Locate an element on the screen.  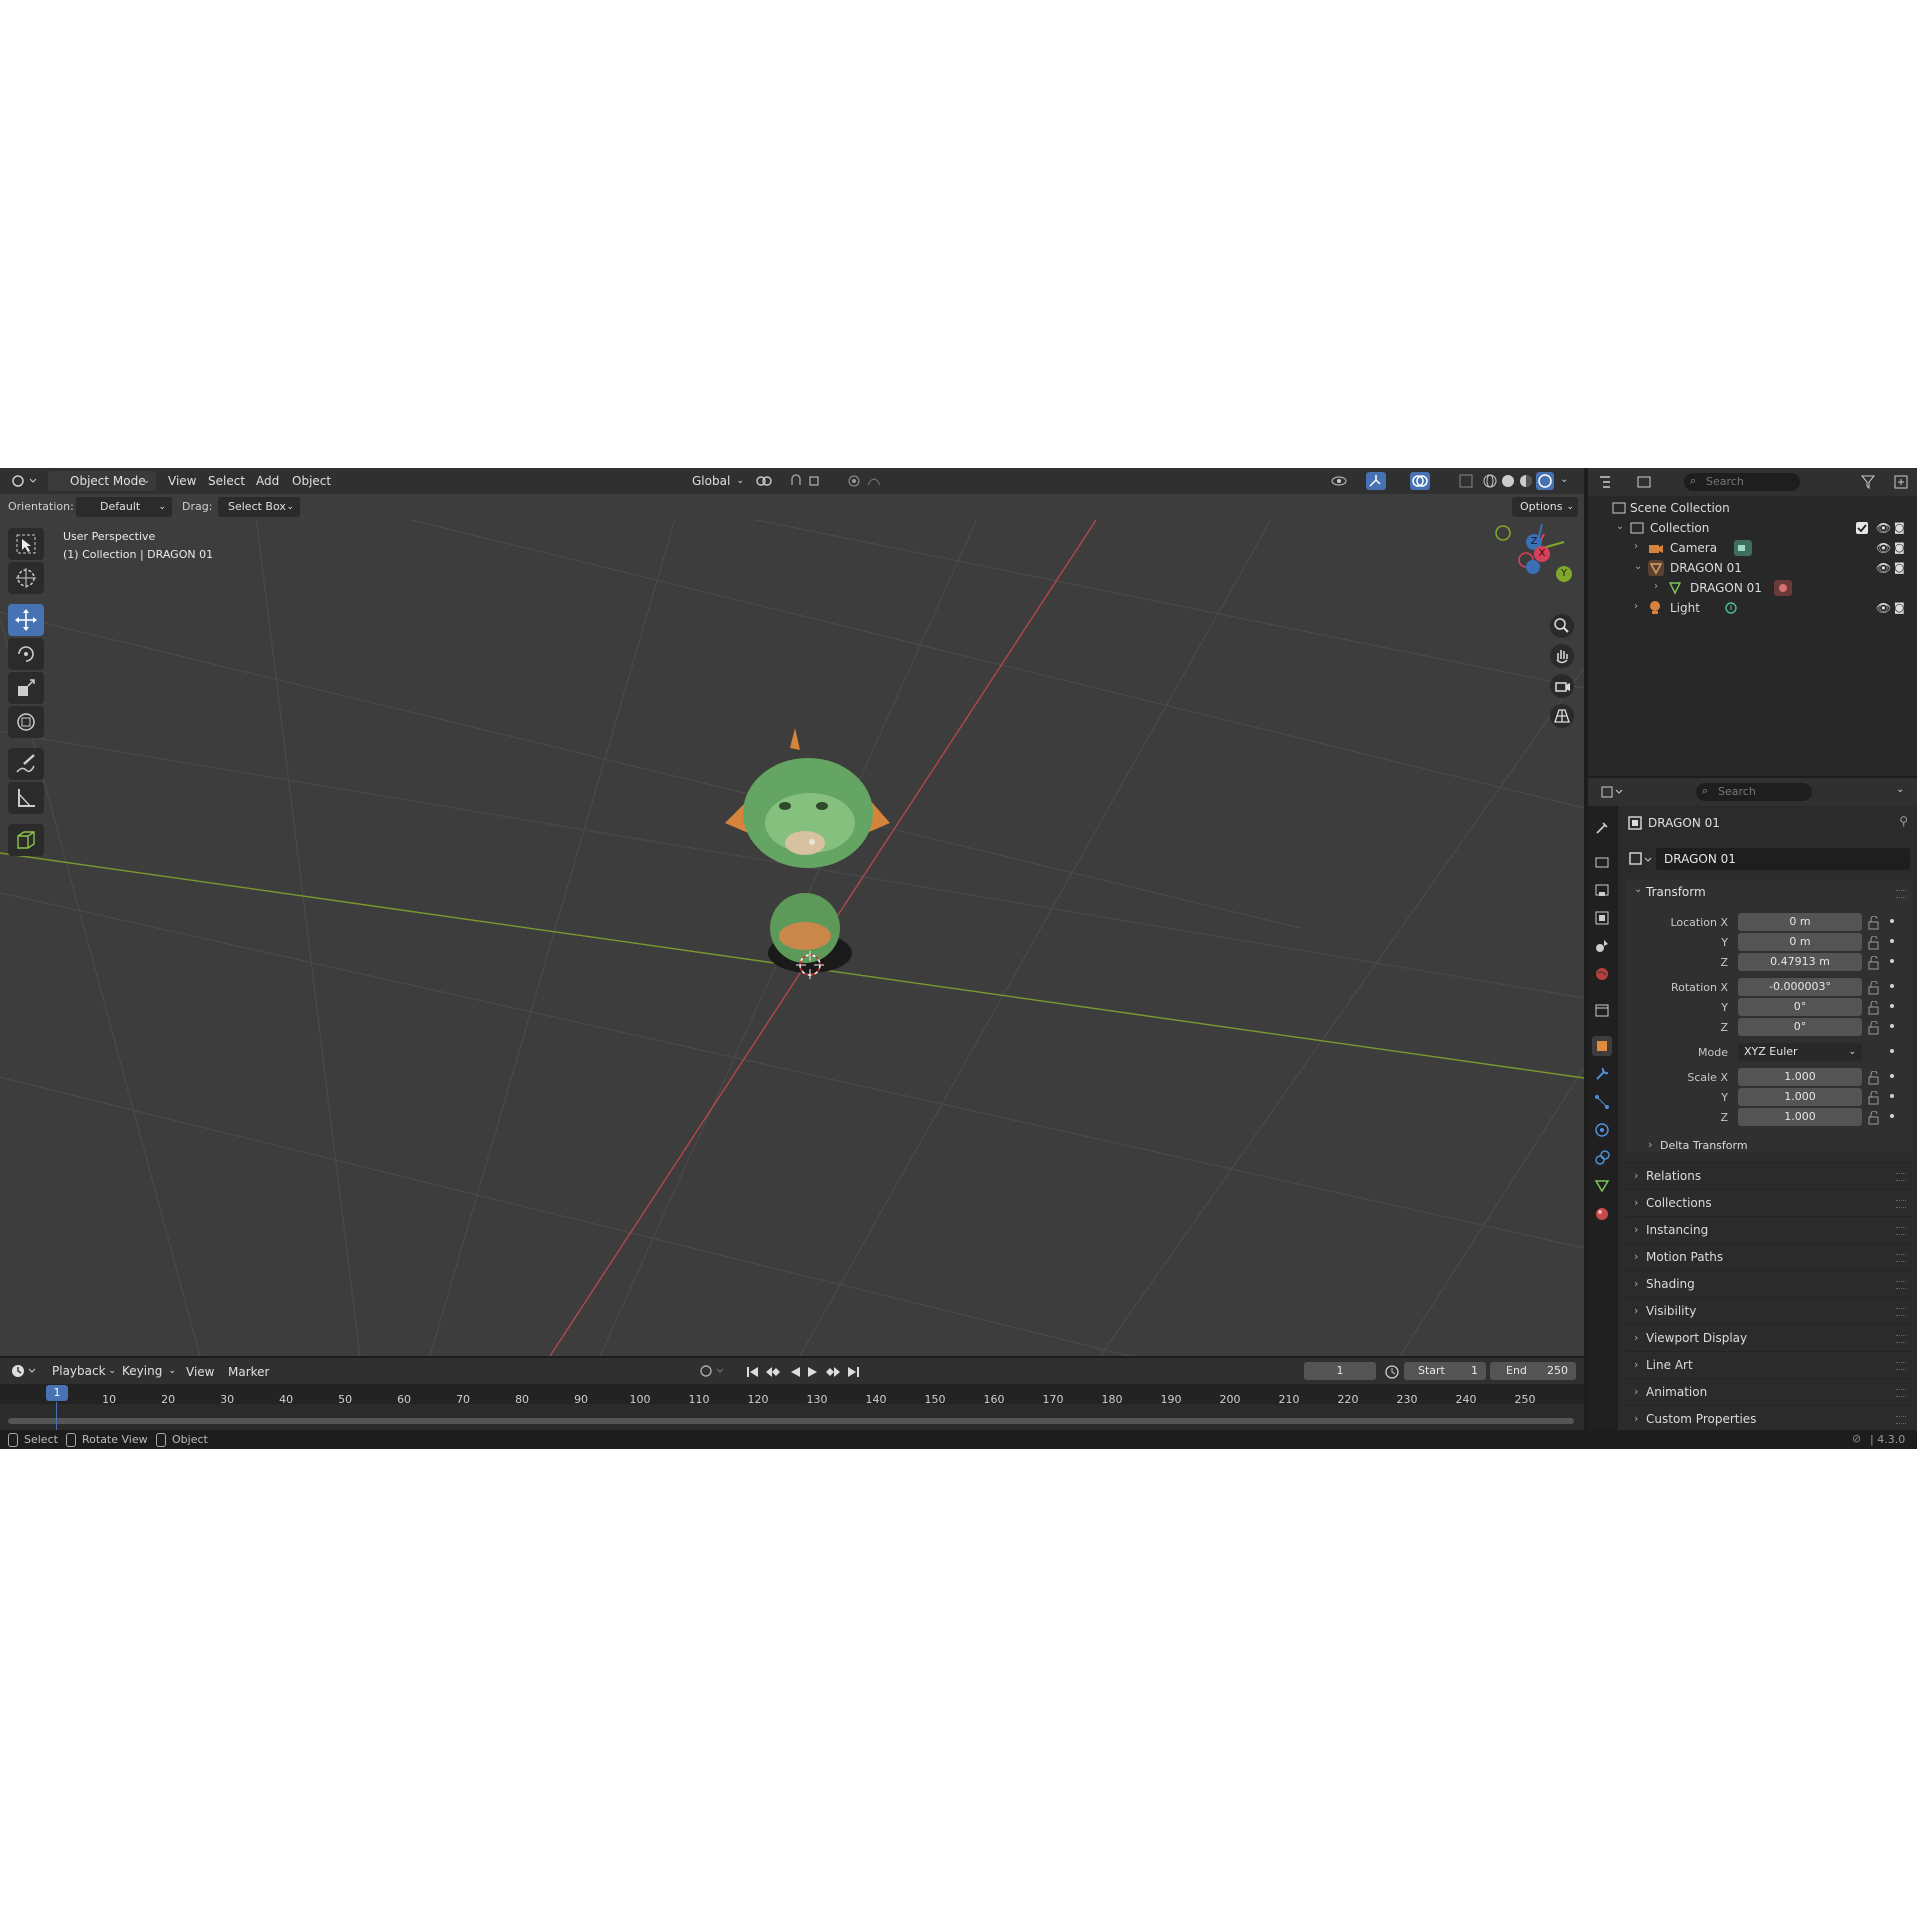
shading-options-icon: ⌄ is located at coordinates (1564, 479).